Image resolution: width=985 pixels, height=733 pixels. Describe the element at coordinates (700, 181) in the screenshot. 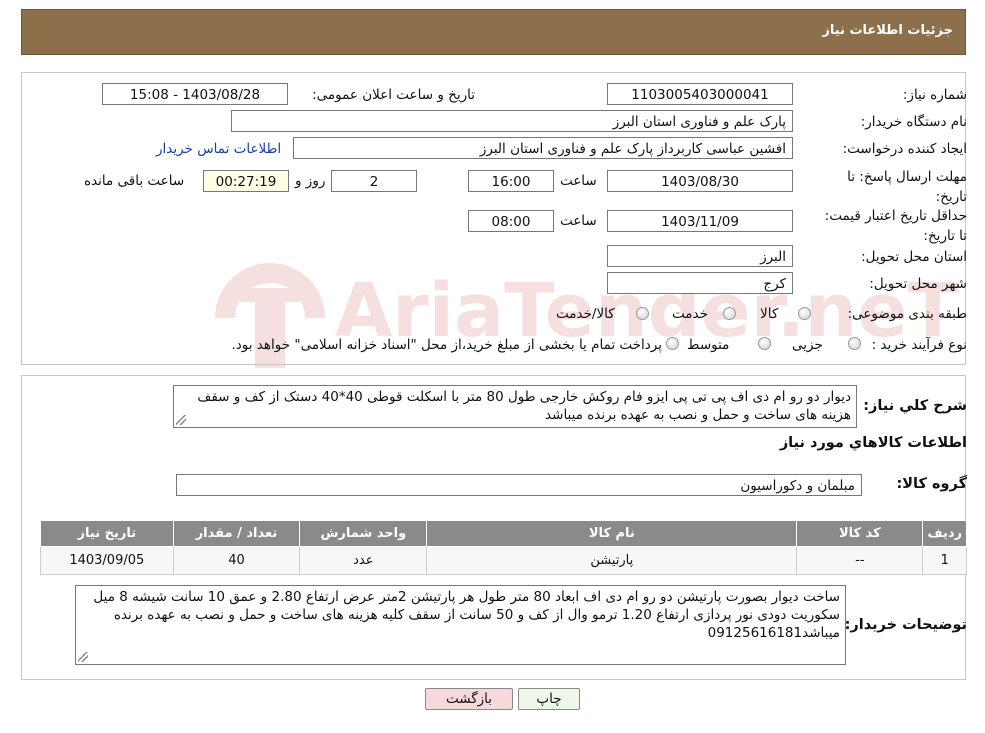

I see `deadline-date-field: 1403/08/30` at that location.